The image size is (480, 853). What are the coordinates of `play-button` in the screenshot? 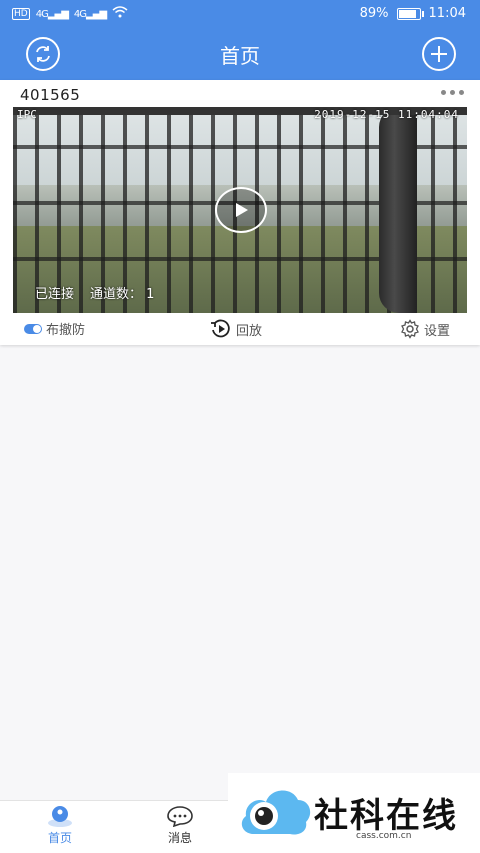 It's located at (241, 210).